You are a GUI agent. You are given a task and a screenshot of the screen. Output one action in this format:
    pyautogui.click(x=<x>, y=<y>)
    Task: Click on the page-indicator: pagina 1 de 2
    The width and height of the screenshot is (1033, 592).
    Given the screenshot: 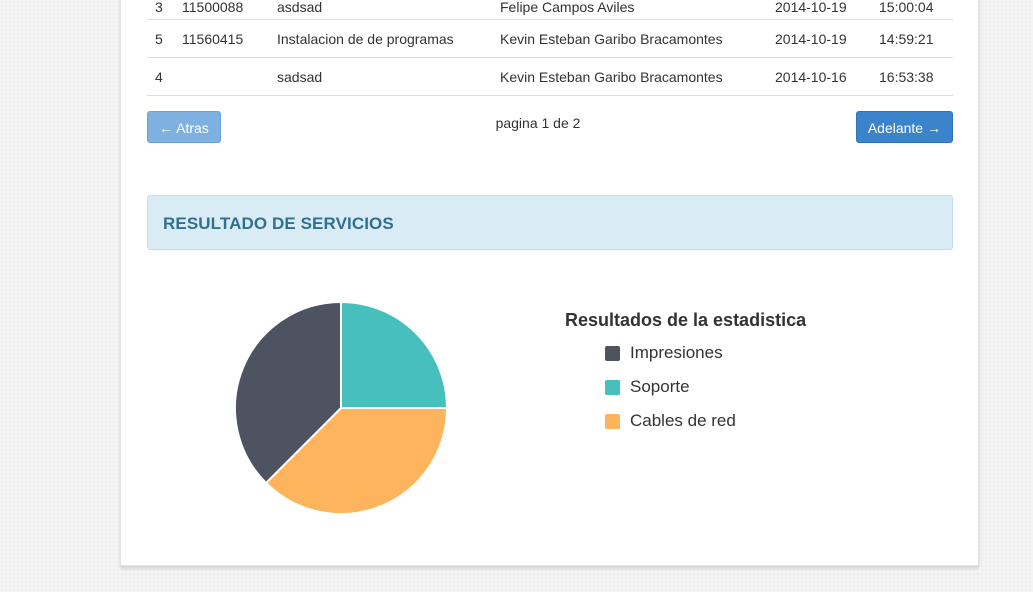 What is the action you would take?
    pyautogui.click(x=538, y=123)
    